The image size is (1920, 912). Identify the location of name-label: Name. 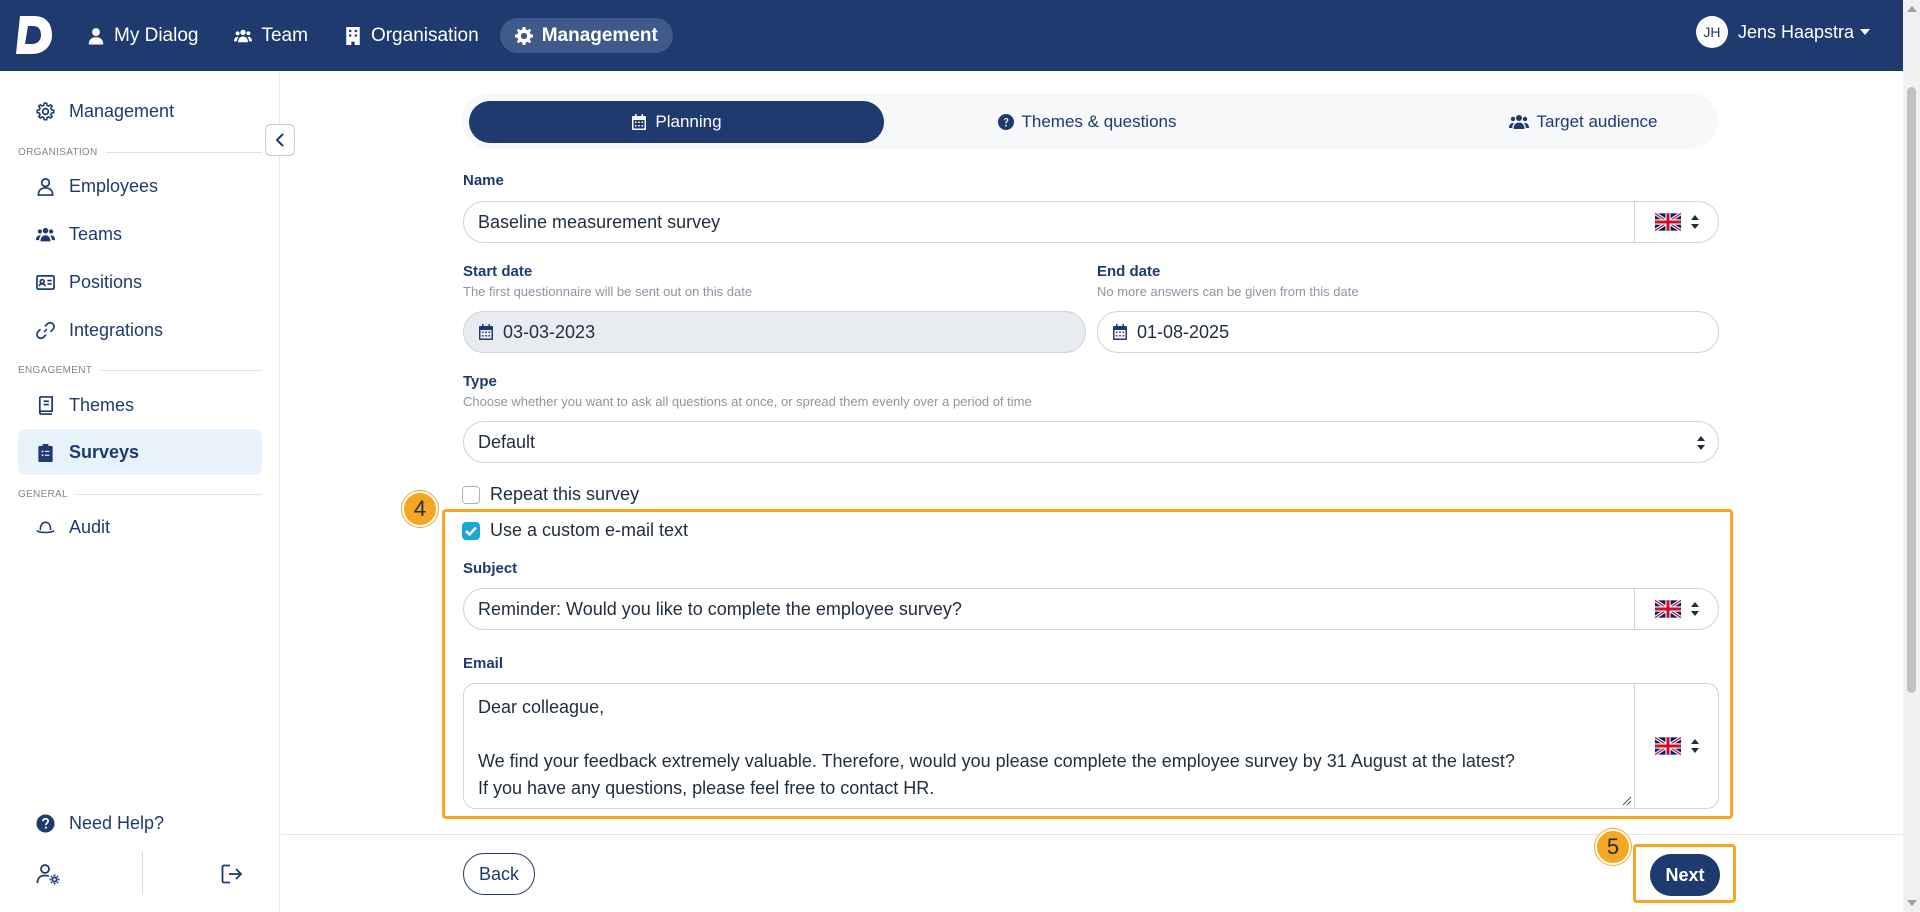
(483, 180).